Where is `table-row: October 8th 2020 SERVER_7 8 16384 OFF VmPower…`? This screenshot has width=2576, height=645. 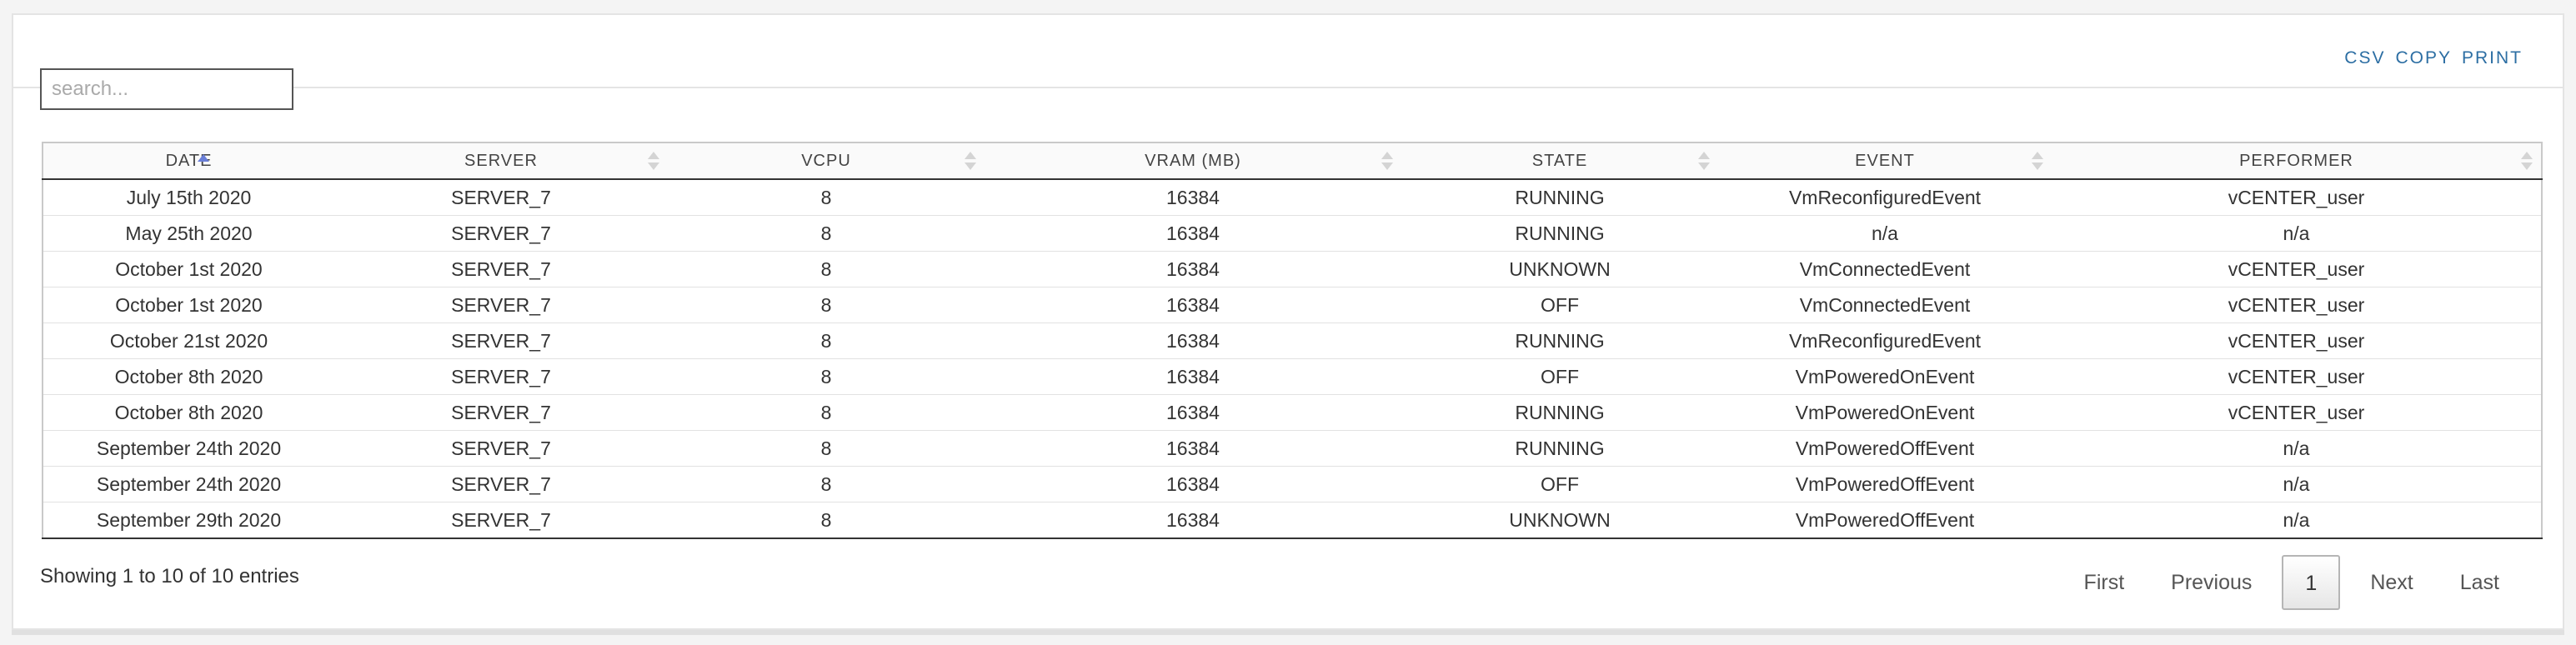
table-row: October 8th 2020 SERVER_7 8 16384 OFF VmPower… is located at coordinates (1292, 376).